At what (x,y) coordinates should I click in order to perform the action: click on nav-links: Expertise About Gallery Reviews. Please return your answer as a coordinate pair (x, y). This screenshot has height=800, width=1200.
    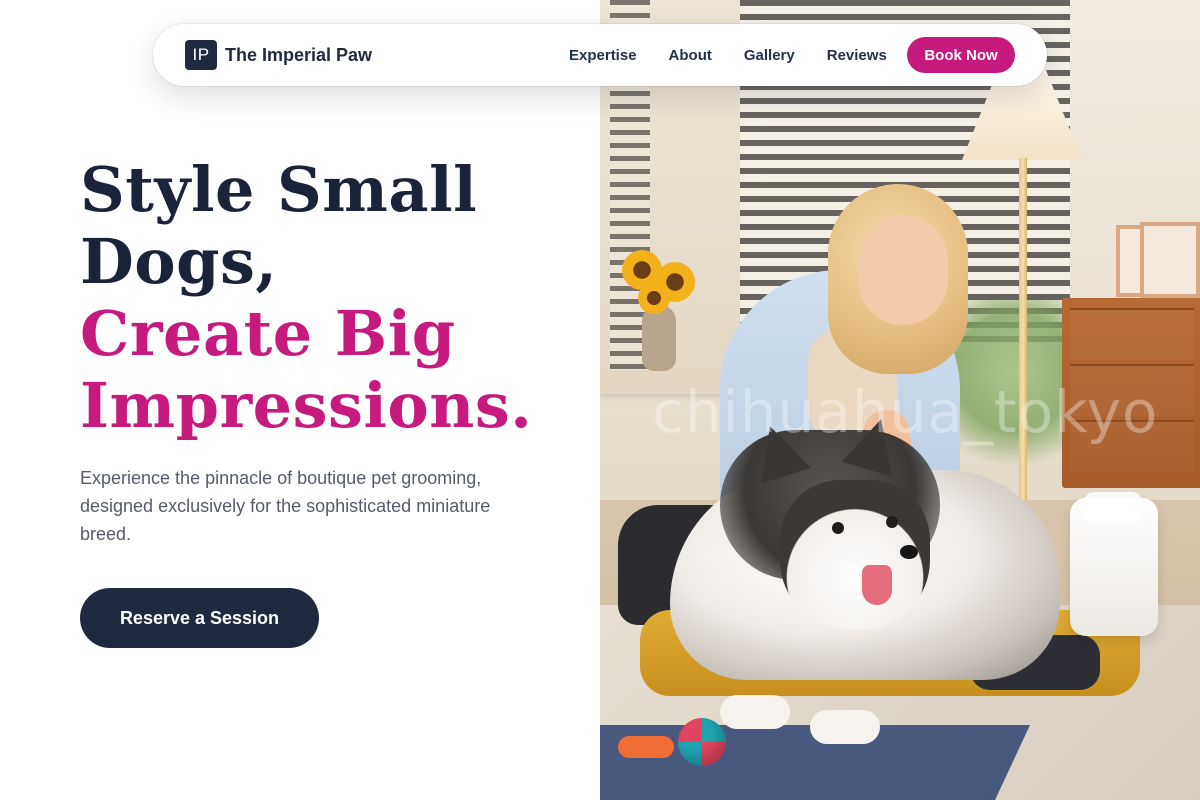
    Looking at the image, I should click on (744, 55).